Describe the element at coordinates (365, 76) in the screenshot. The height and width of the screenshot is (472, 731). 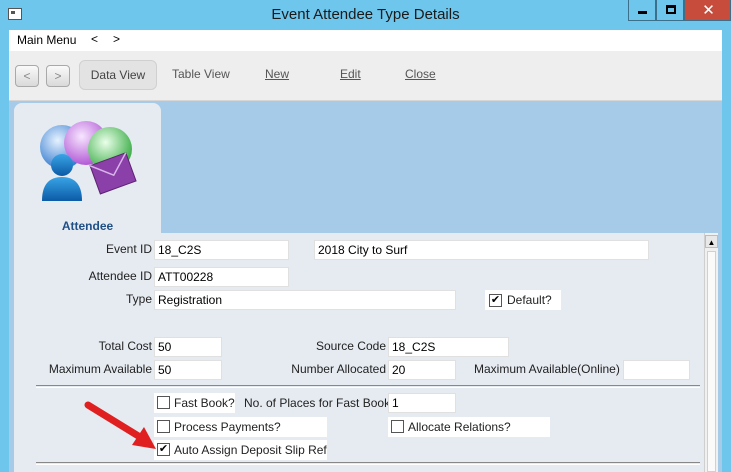
I see `toolbar: < > Data View Table View New Edit Close` at that location.